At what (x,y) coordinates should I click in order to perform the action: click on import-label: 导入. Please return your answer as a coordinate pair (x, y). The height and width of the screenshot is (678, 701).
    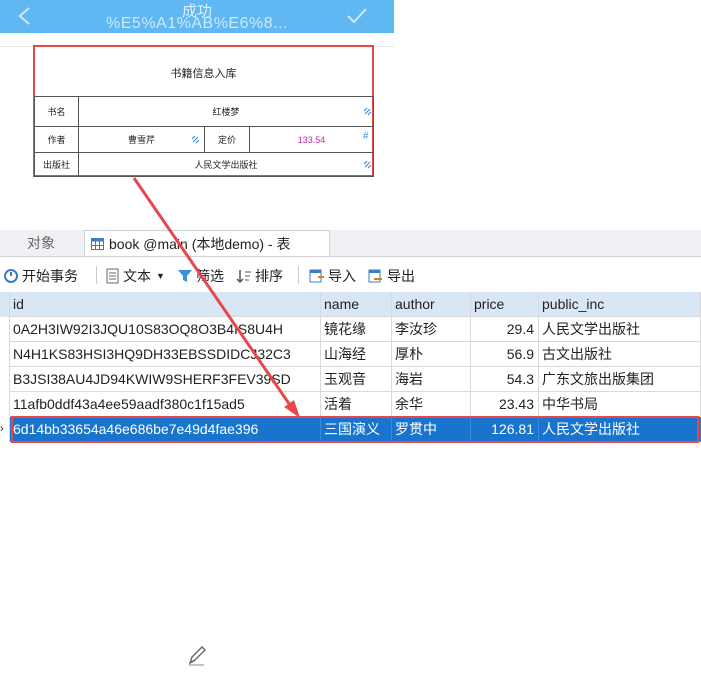
    Looking at the image, I should click on (342, 276).